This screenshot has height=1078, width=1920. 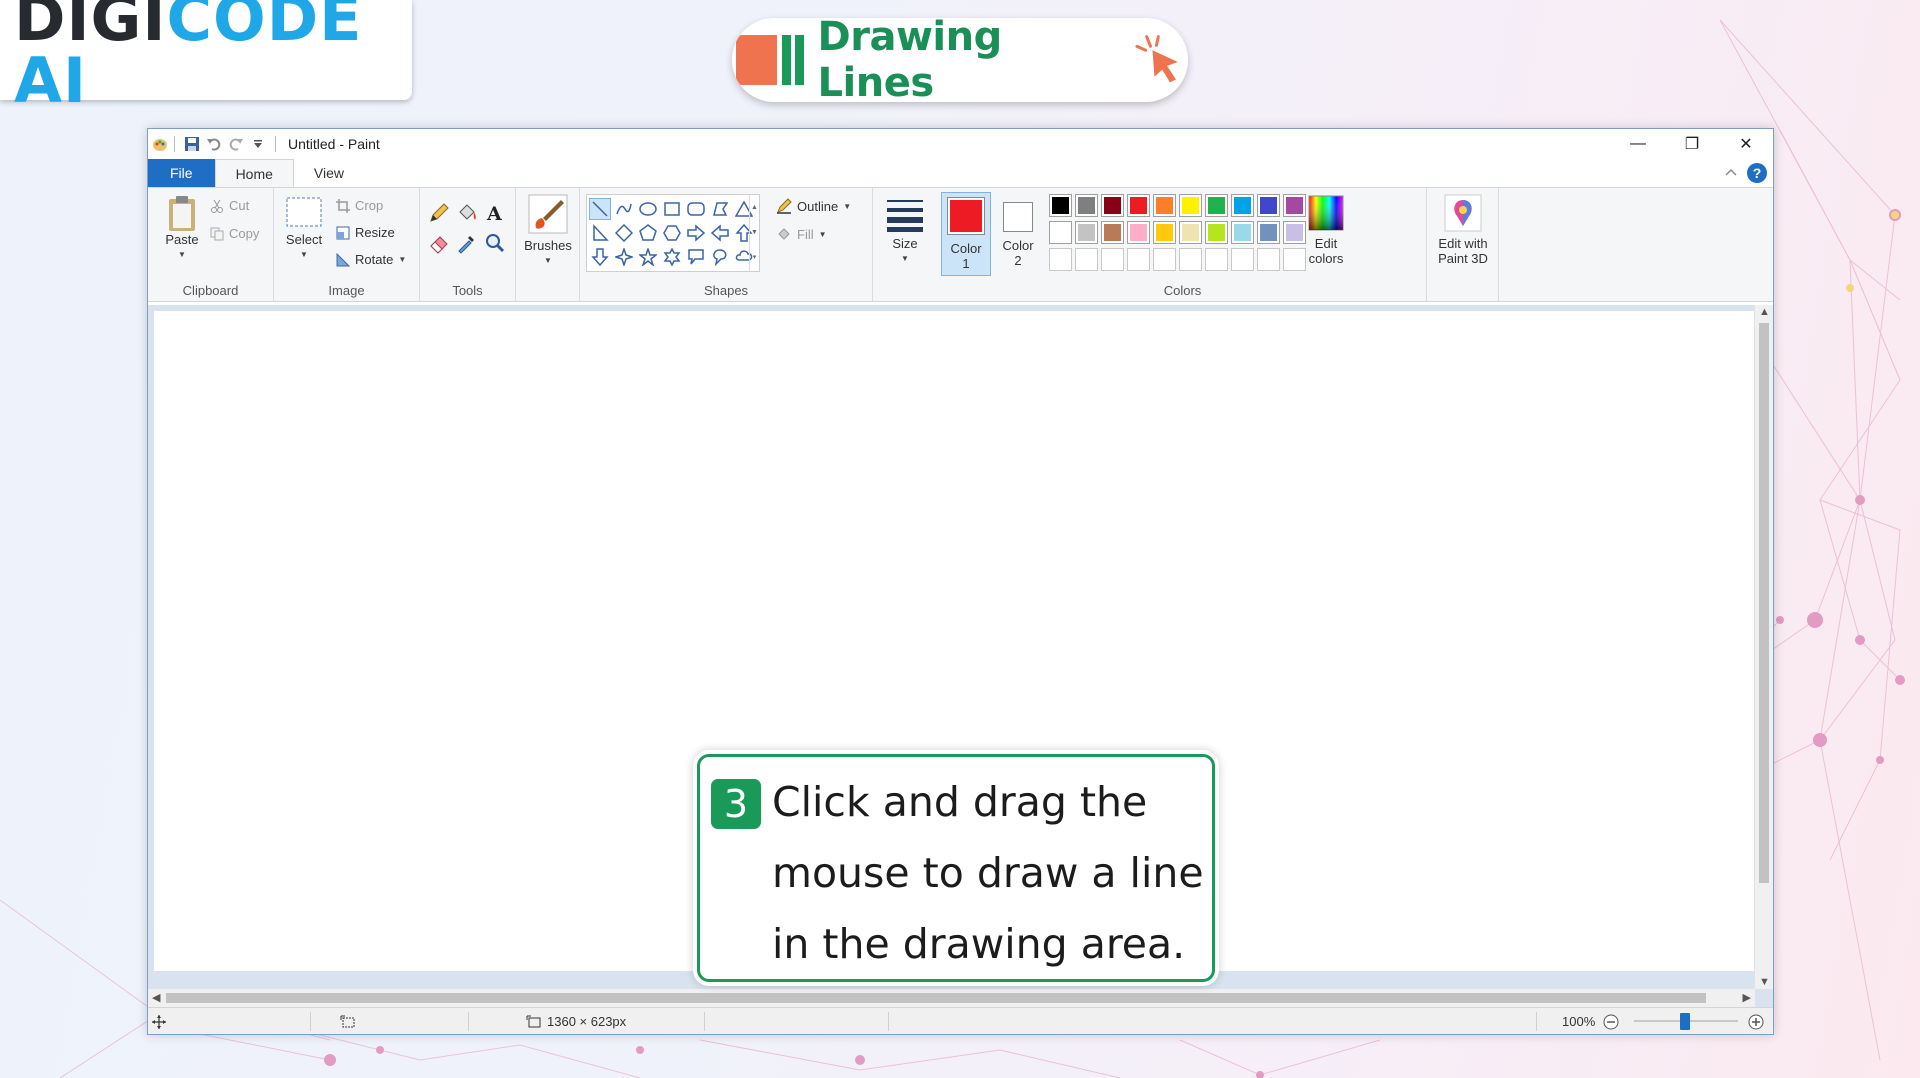 I want to click on fill-button: Fill ▼, so click(x=801, y=234).